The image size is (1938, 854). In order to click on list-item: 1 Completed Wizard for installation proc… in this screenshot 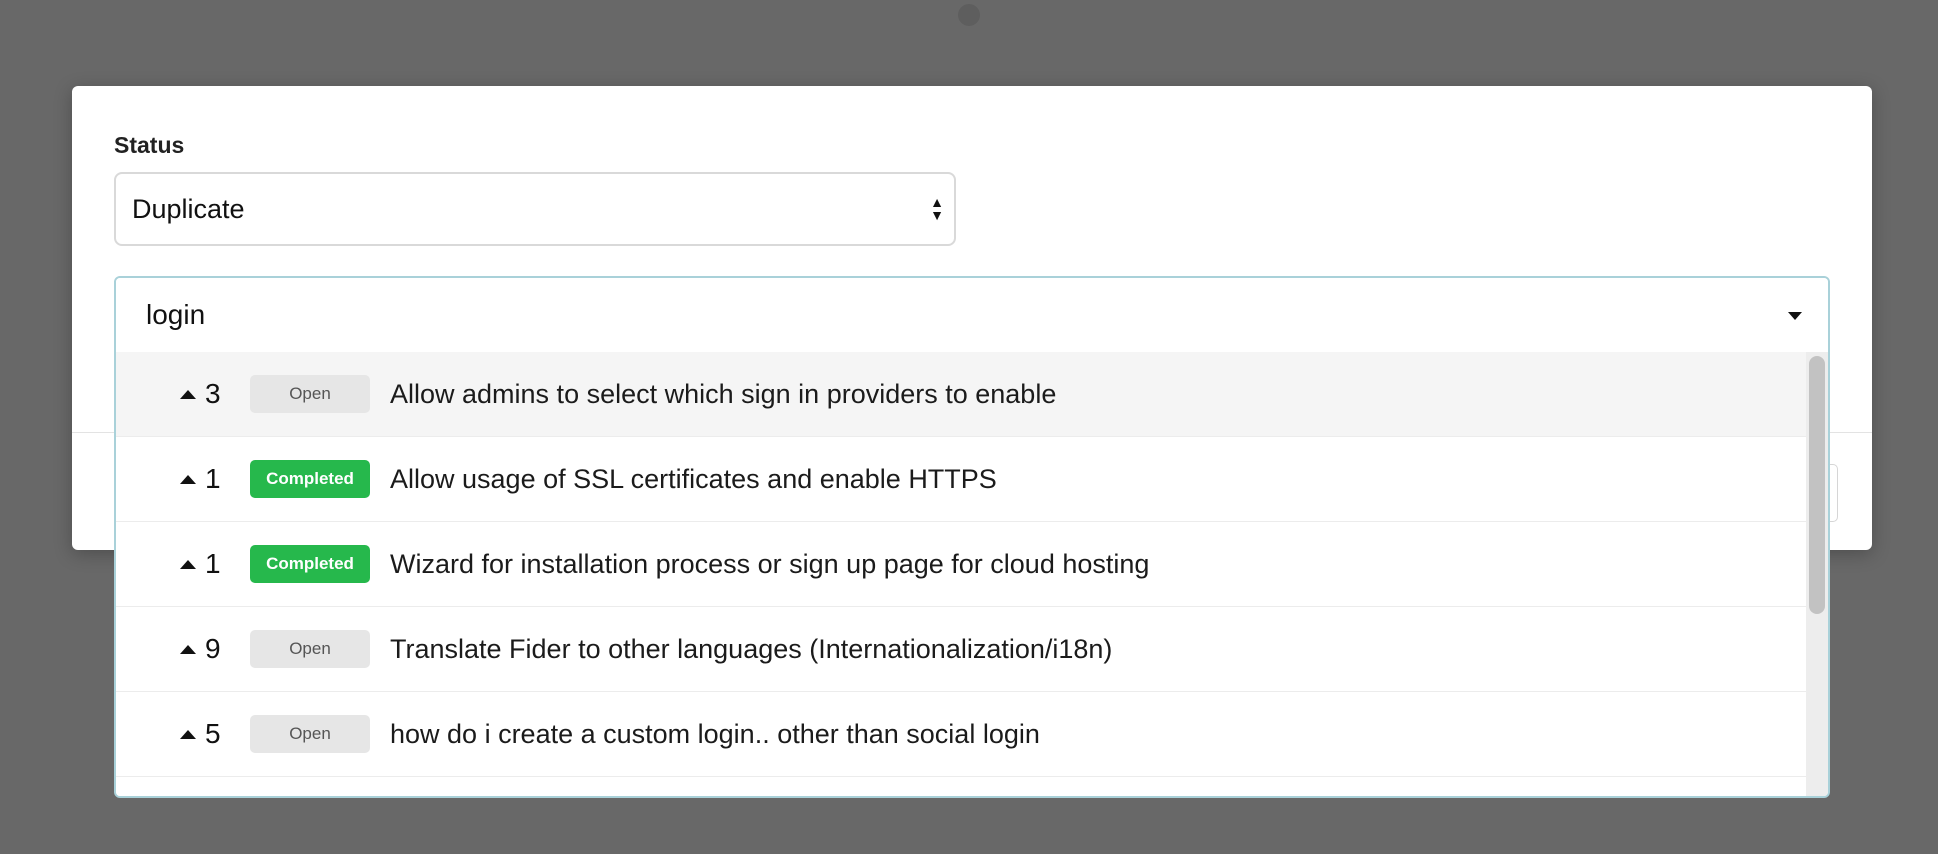, I will do `click(962, 564)`.